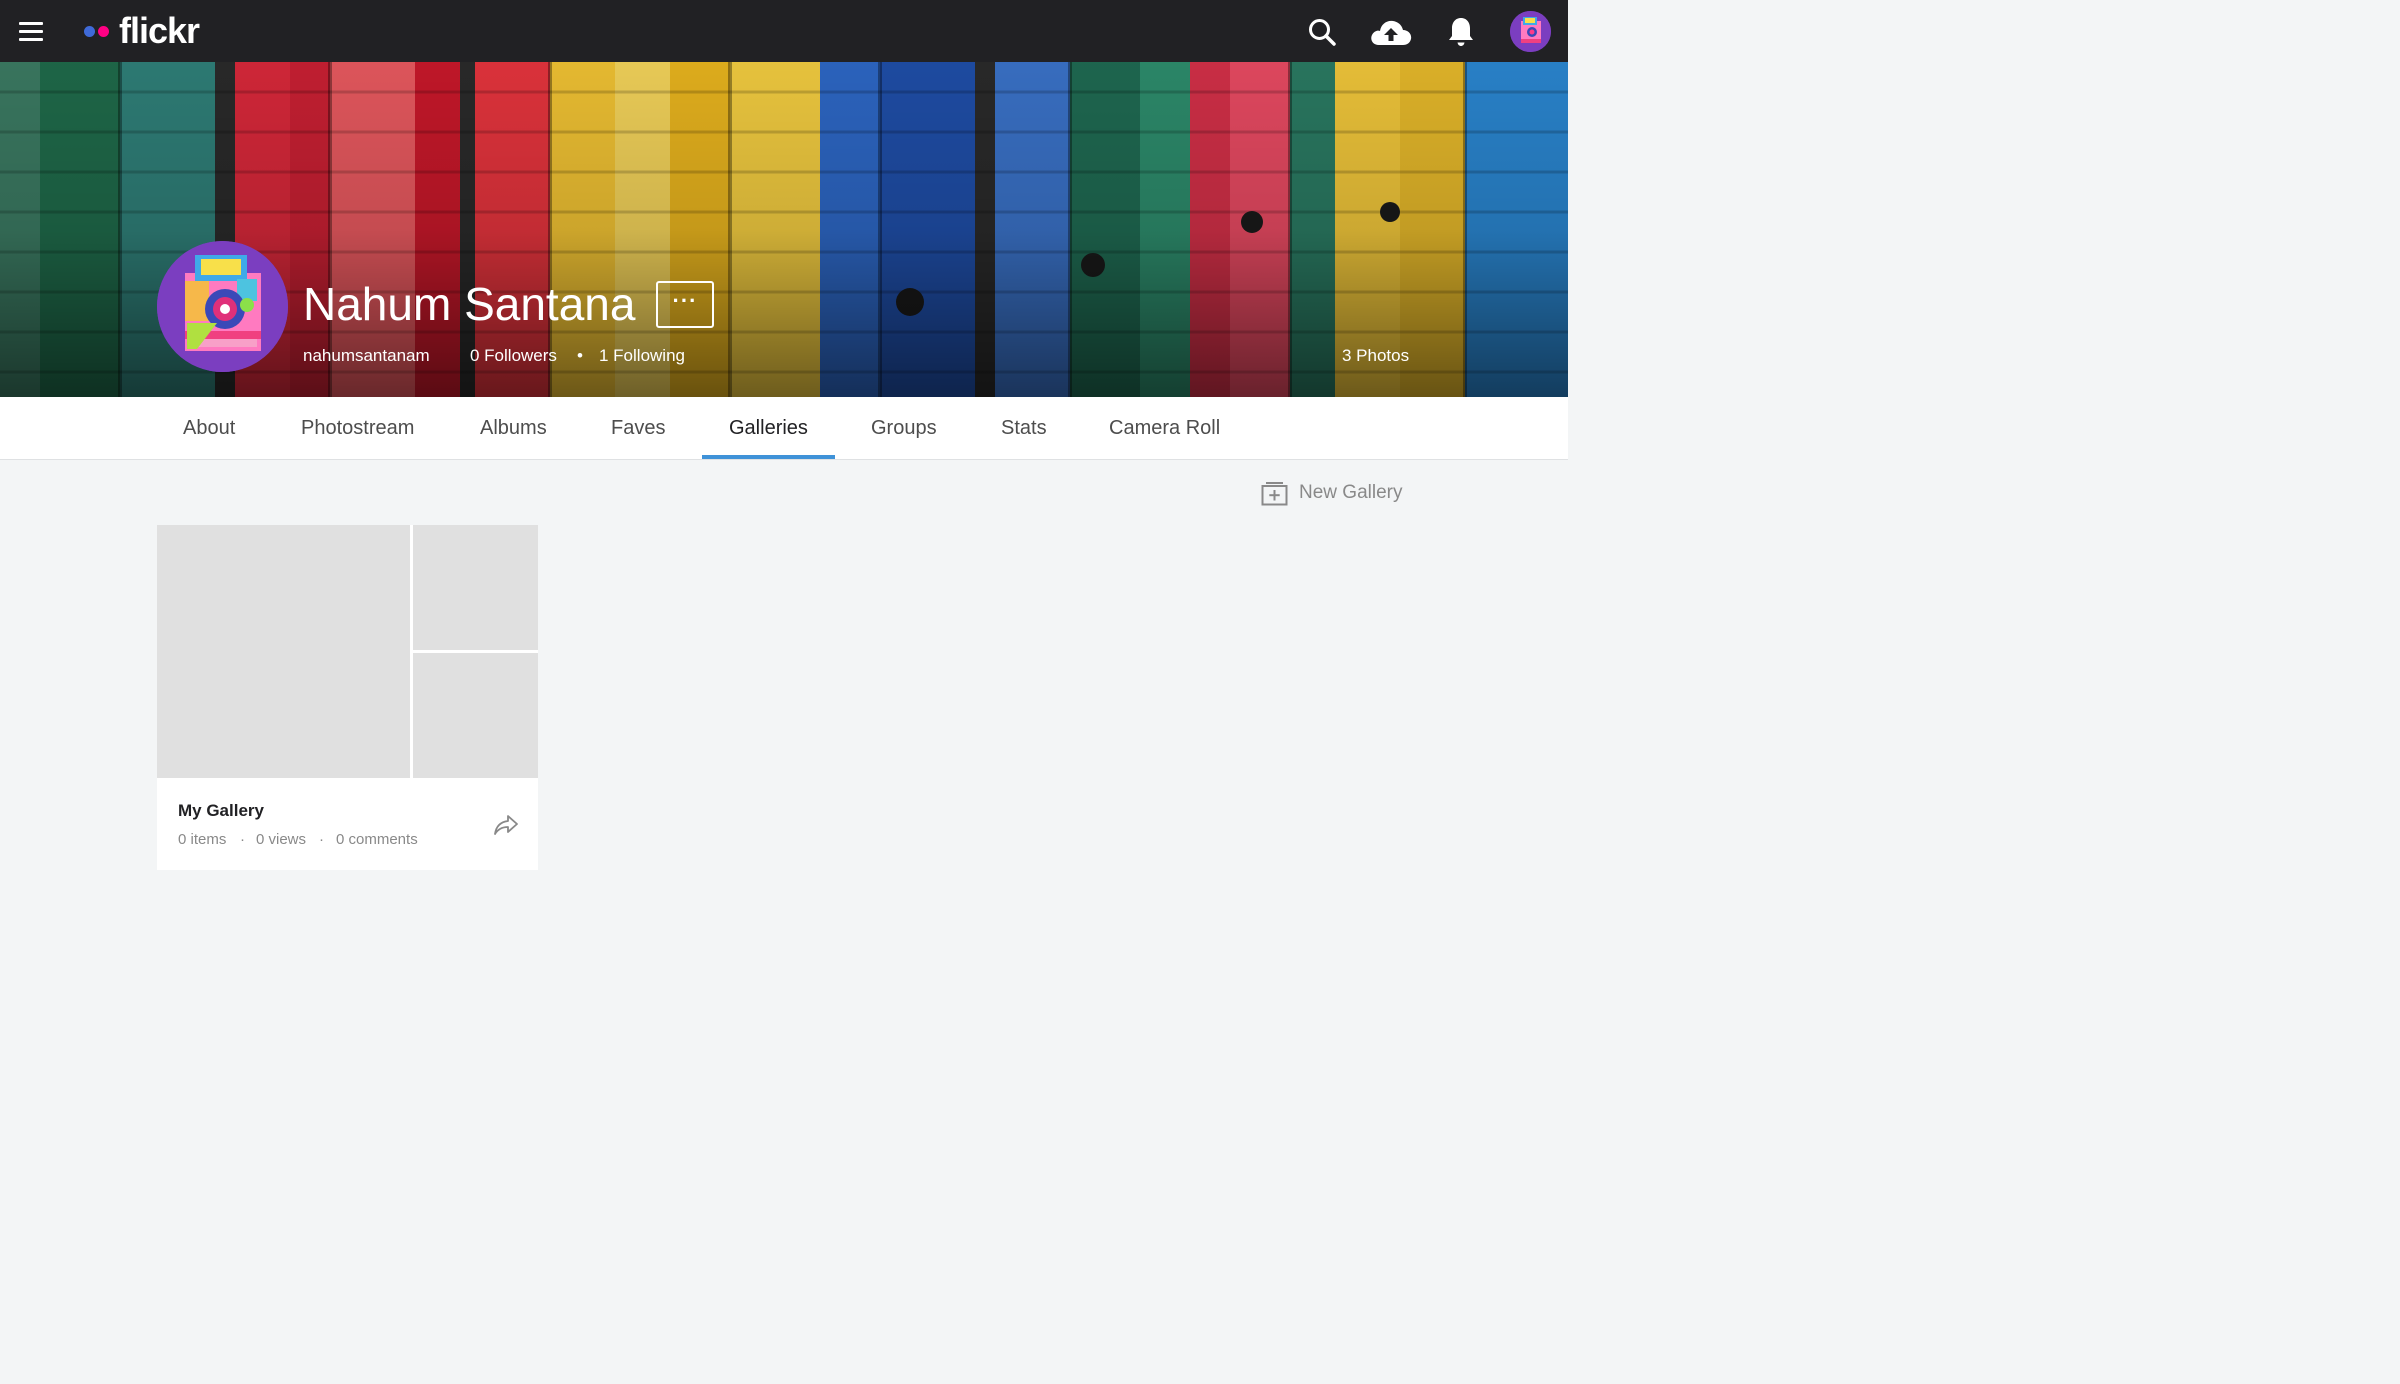 The width and height of the screenshot is (2400, 1384). Describe the element at coordinates (366, 355) in the screenshot. I see `profile-username: nahumsantanam` at that location.